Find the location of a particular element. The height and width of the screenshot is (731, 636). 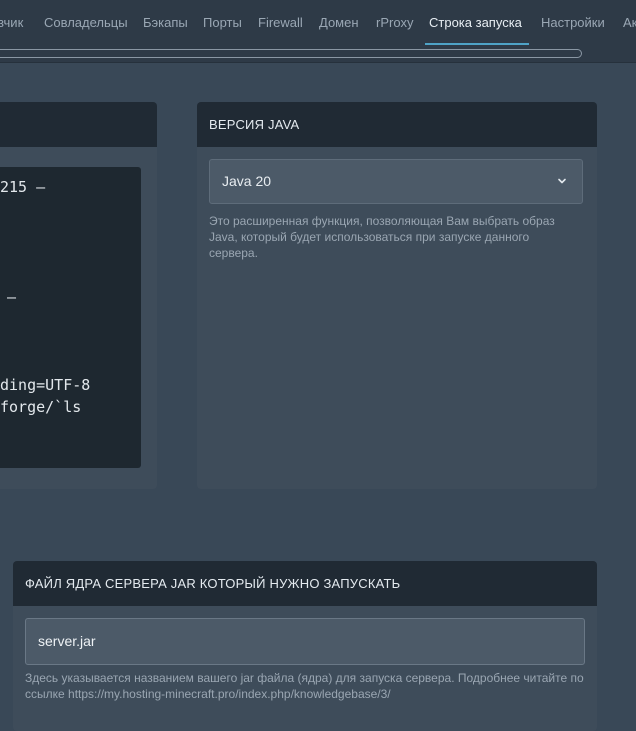

tab-settings: Настройки is located at coordinates (573, 23).